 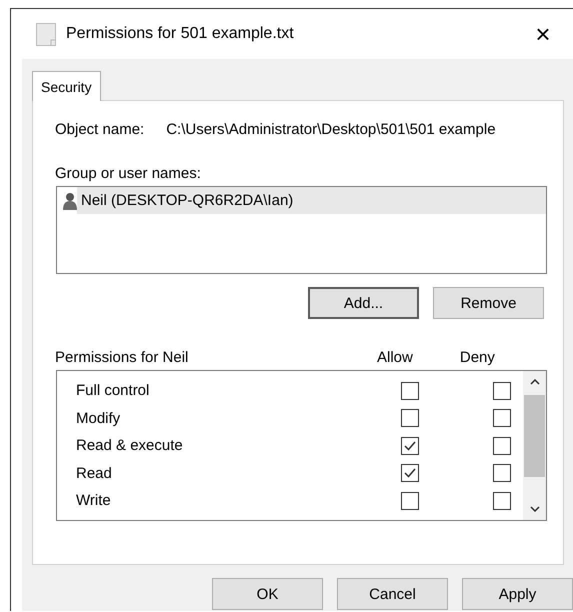 I want to click on close-button: ×, so click(x=543, y=34).